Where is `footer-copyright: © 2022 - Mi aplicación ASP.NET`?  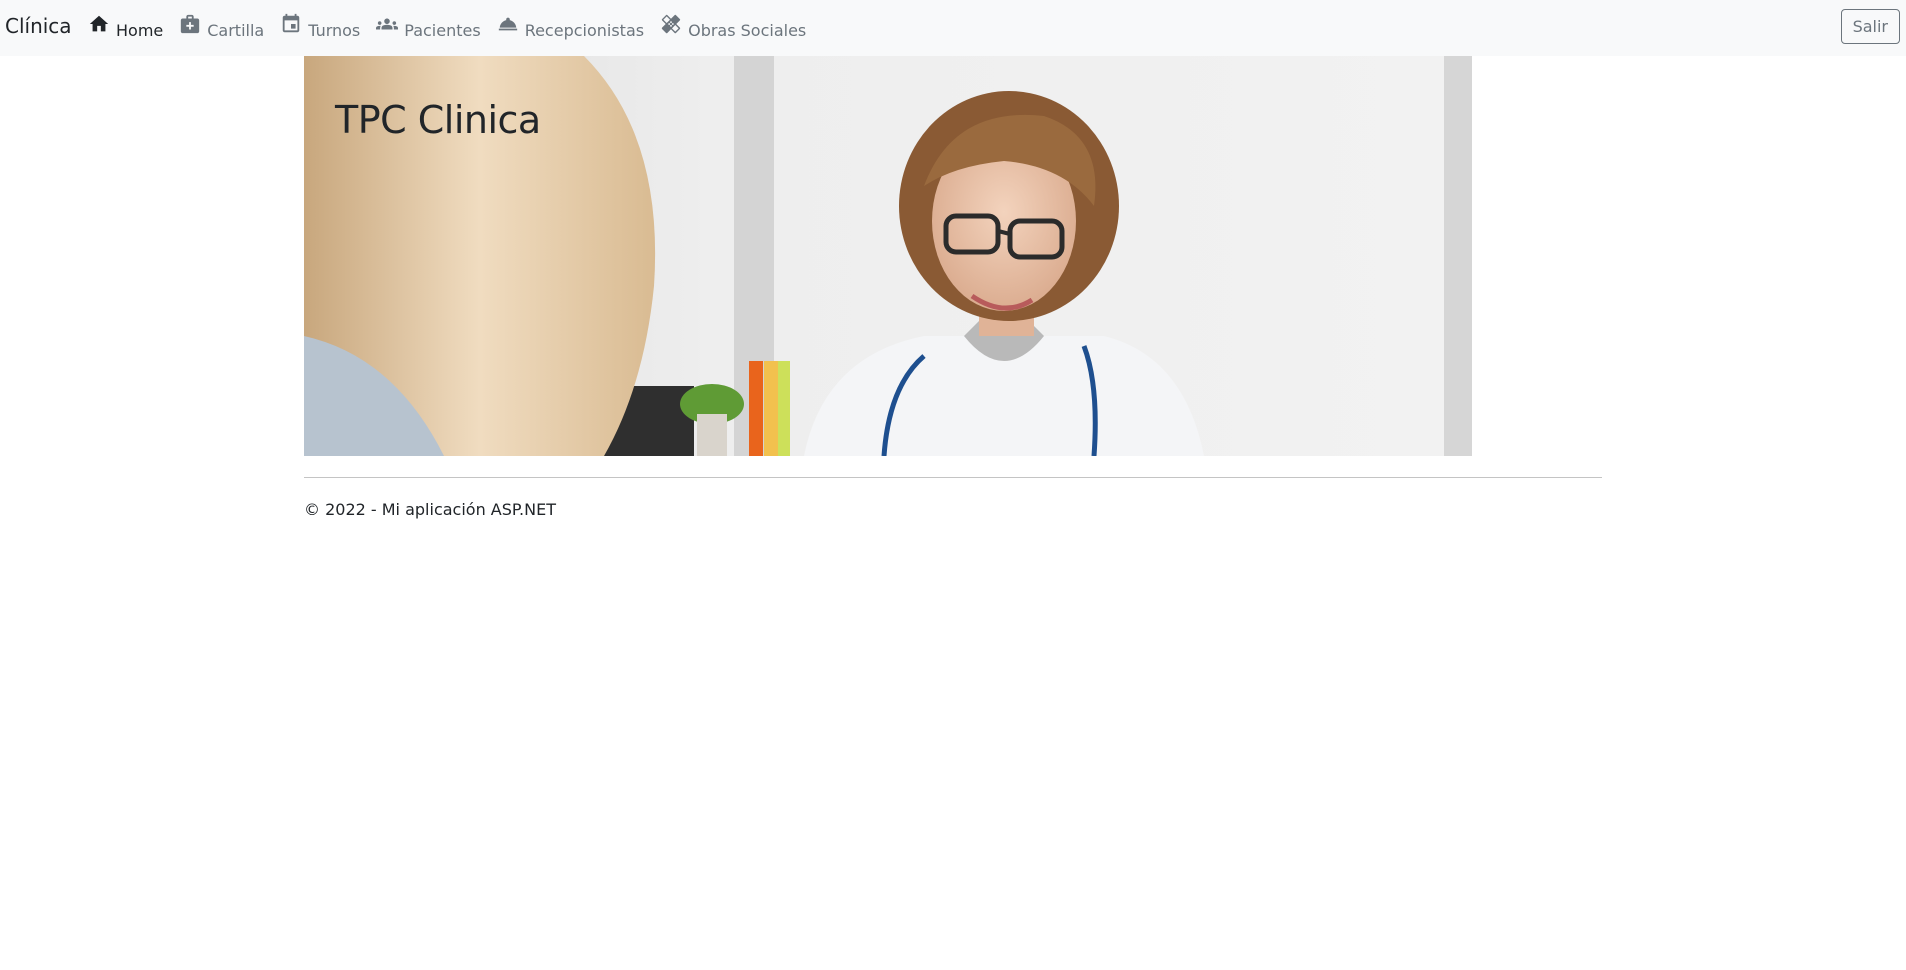
footer-copyright: © 2022 - Mi aplicación ASP.NET is located at coordinates (430, 509).